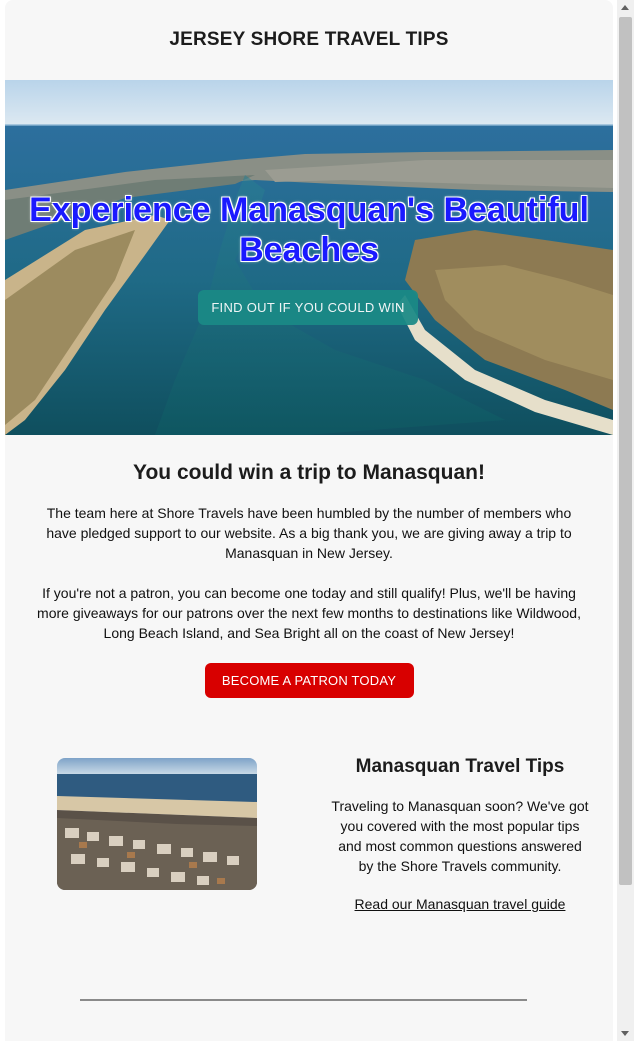 The width and height of the screenshot is (634, 1041). I want to click on section-divider, so click(303, 1000).